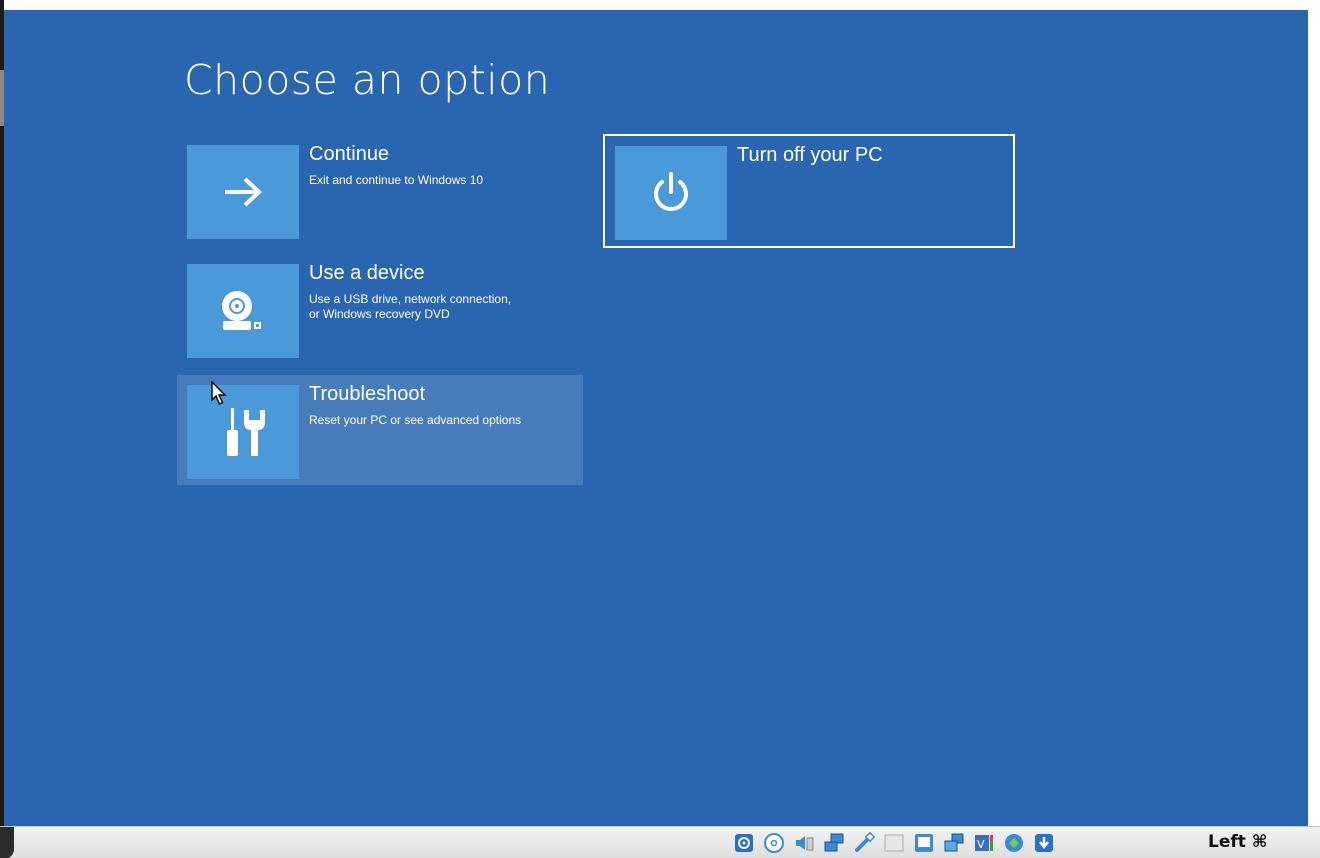 This screenshot has height=858, width=1320. What do you see at coordinates (1014, 843) in the screenshot?
I see `recording-icon` at bounding box center [1014, 843].